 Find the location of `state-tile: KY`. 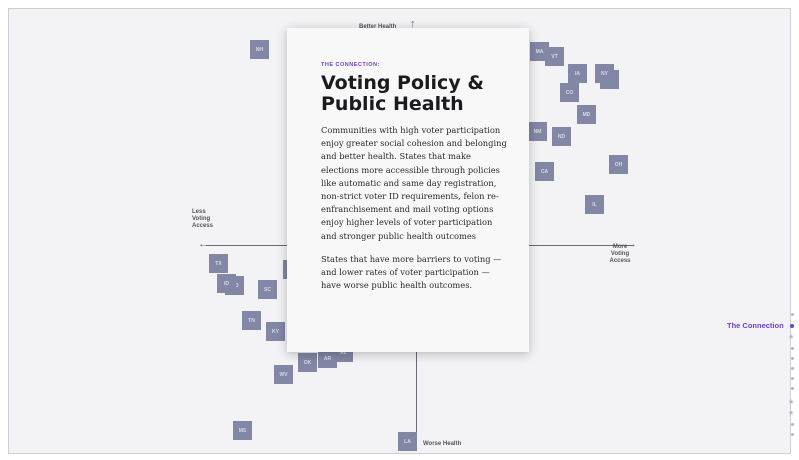

state-tile: KY is located at coordinates (275, 331).